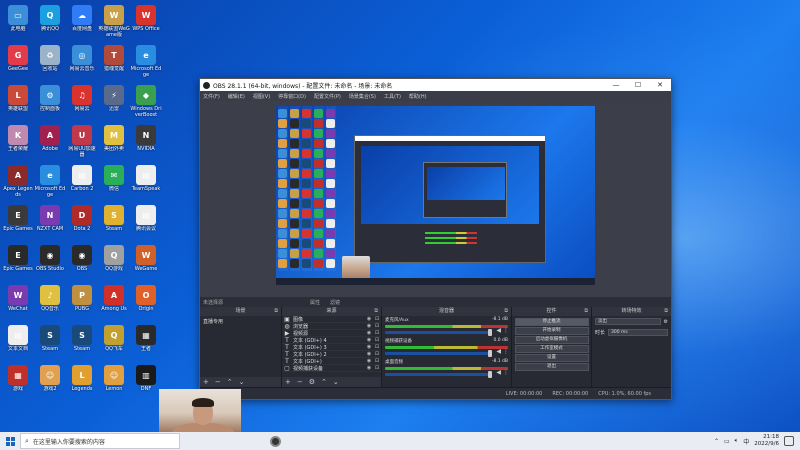 The height and width of the screenshot is (450, 800). Describe the element at coordinates (638, 332) in the screenshot. I see `duration-input: 300 ms` at that location.